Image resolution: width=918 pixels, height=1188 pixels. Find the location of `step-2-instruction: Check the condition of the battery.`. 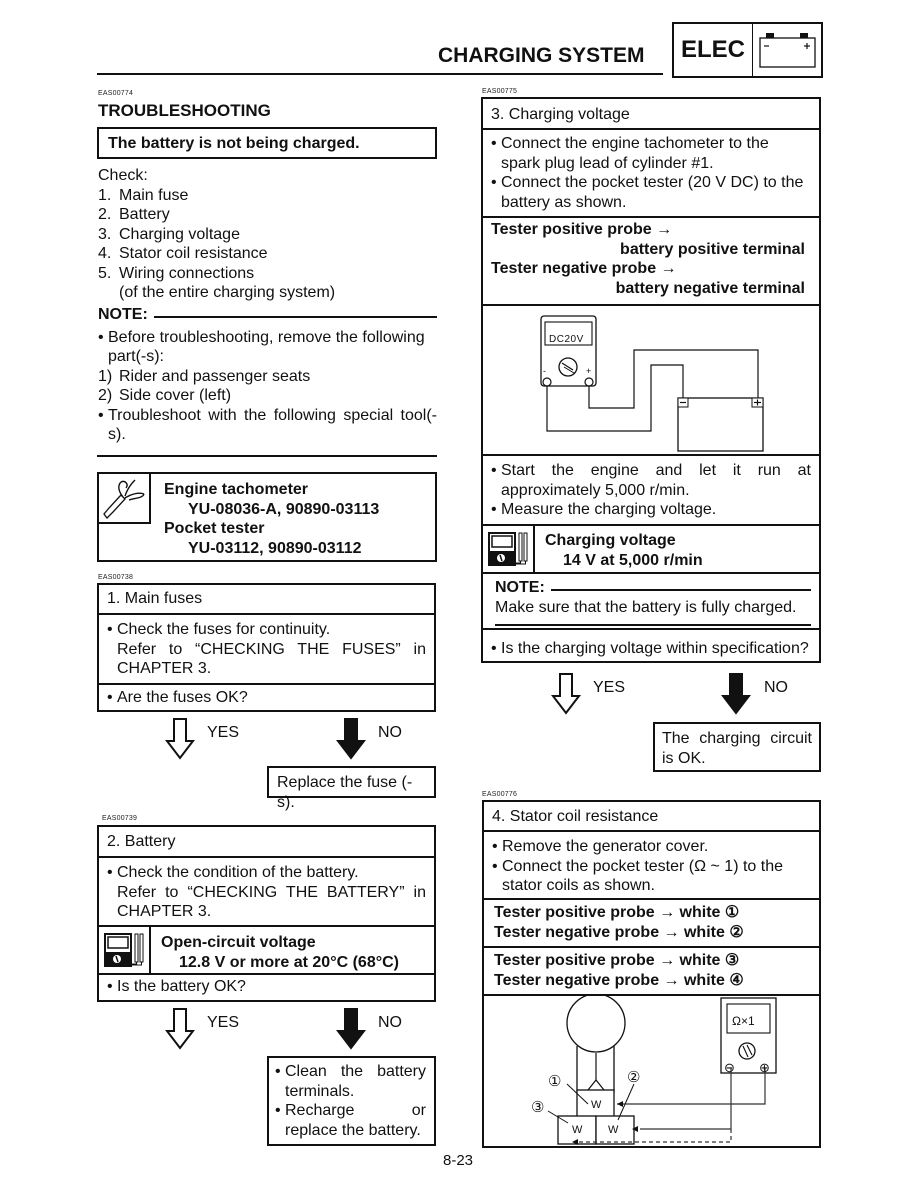

step-2-instruction: Check the condition of the battery. is located at coordinates (238, 872).